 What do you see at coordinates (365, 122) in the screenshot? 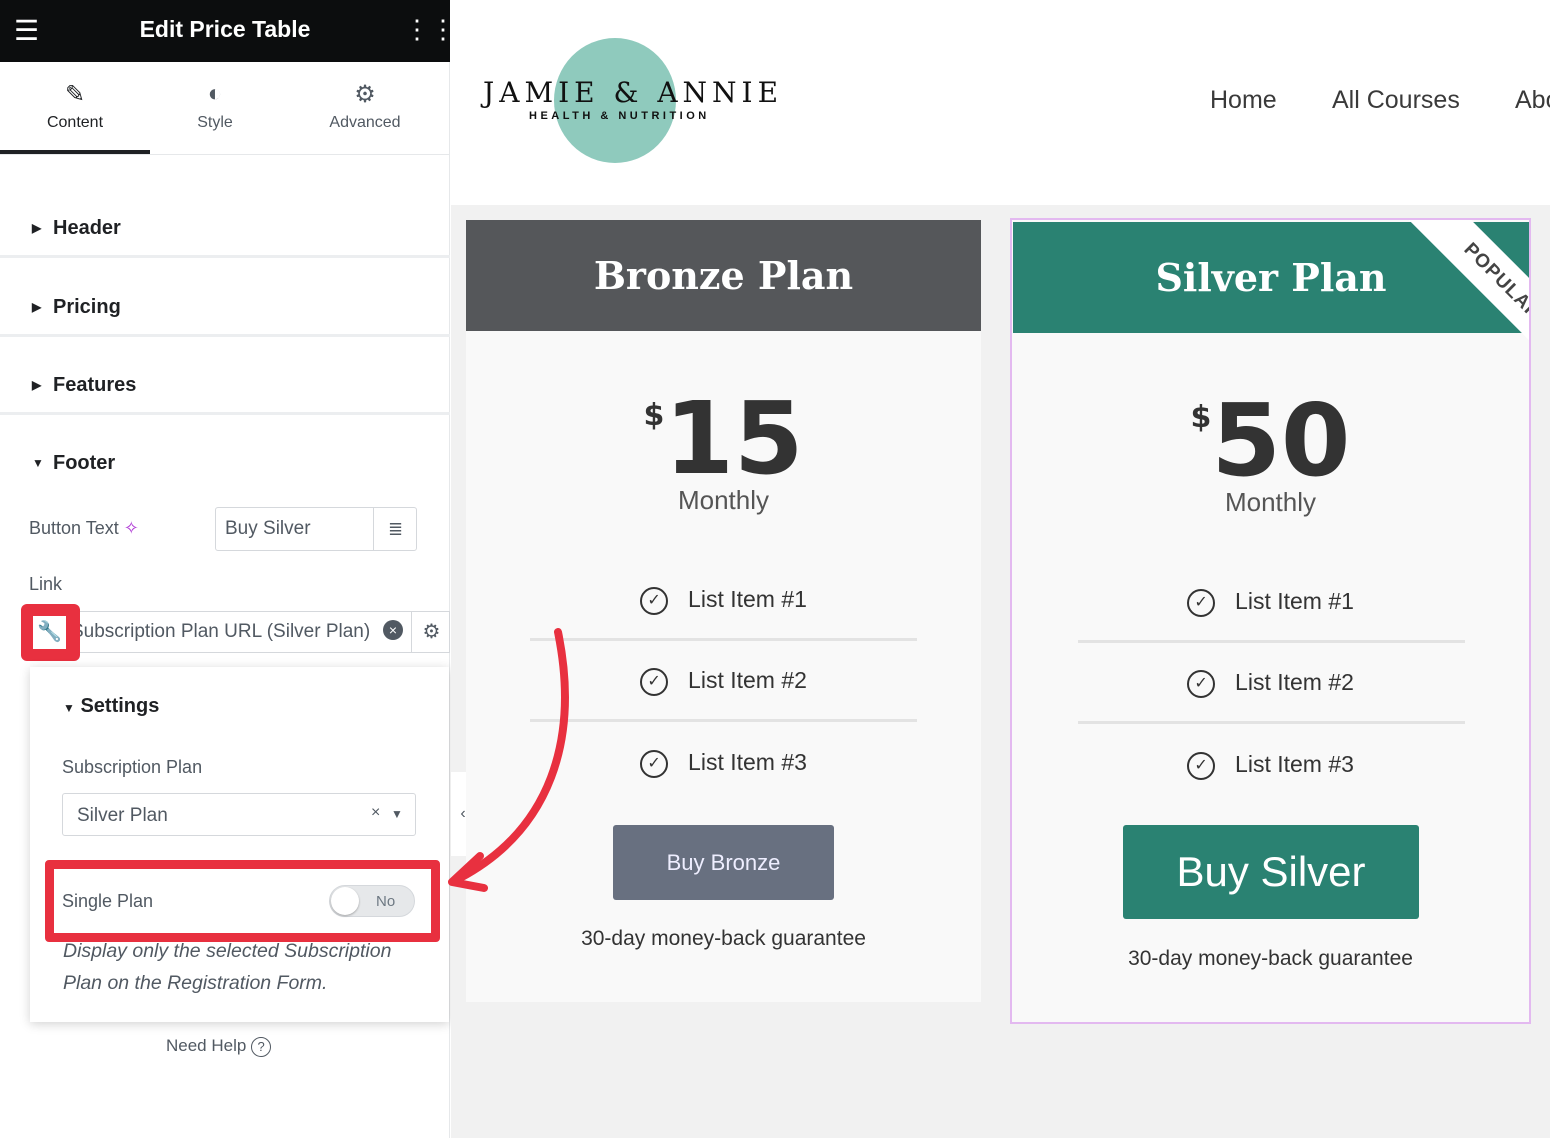
I see `tab-label: Advanced` at bounding box center [365, 122].